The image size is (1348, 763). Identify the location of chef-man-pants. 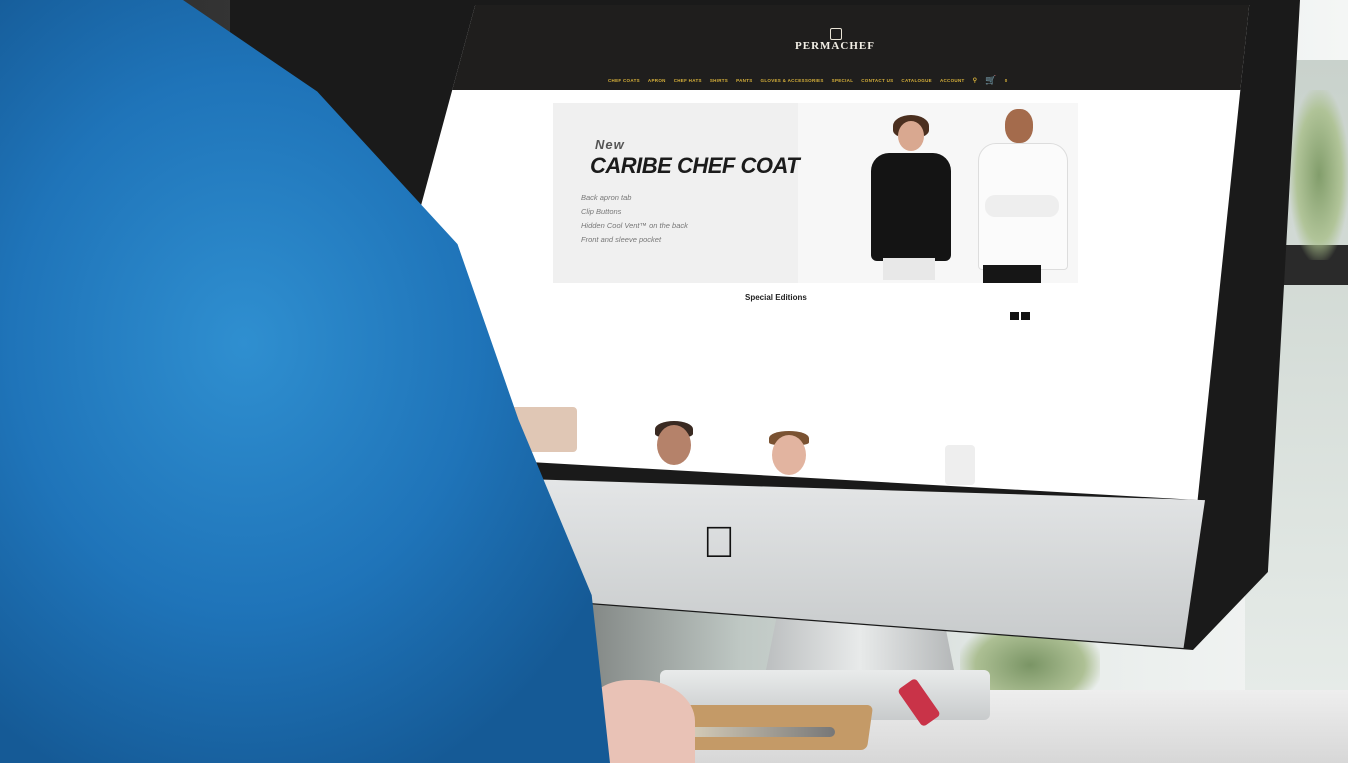
(1012, 274).